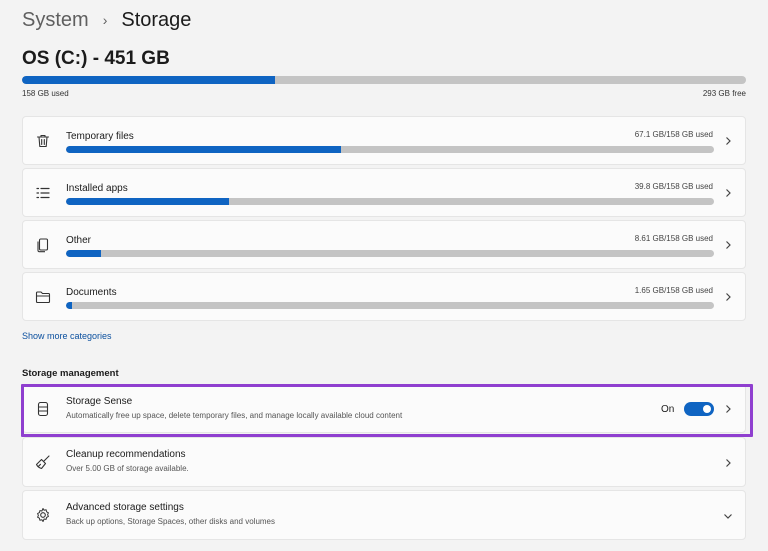 The image size is (768, 551). What do you see at coordinates (43, 297) in the screenshot?
I see `folder-icon` at bounding box center [43, 297].